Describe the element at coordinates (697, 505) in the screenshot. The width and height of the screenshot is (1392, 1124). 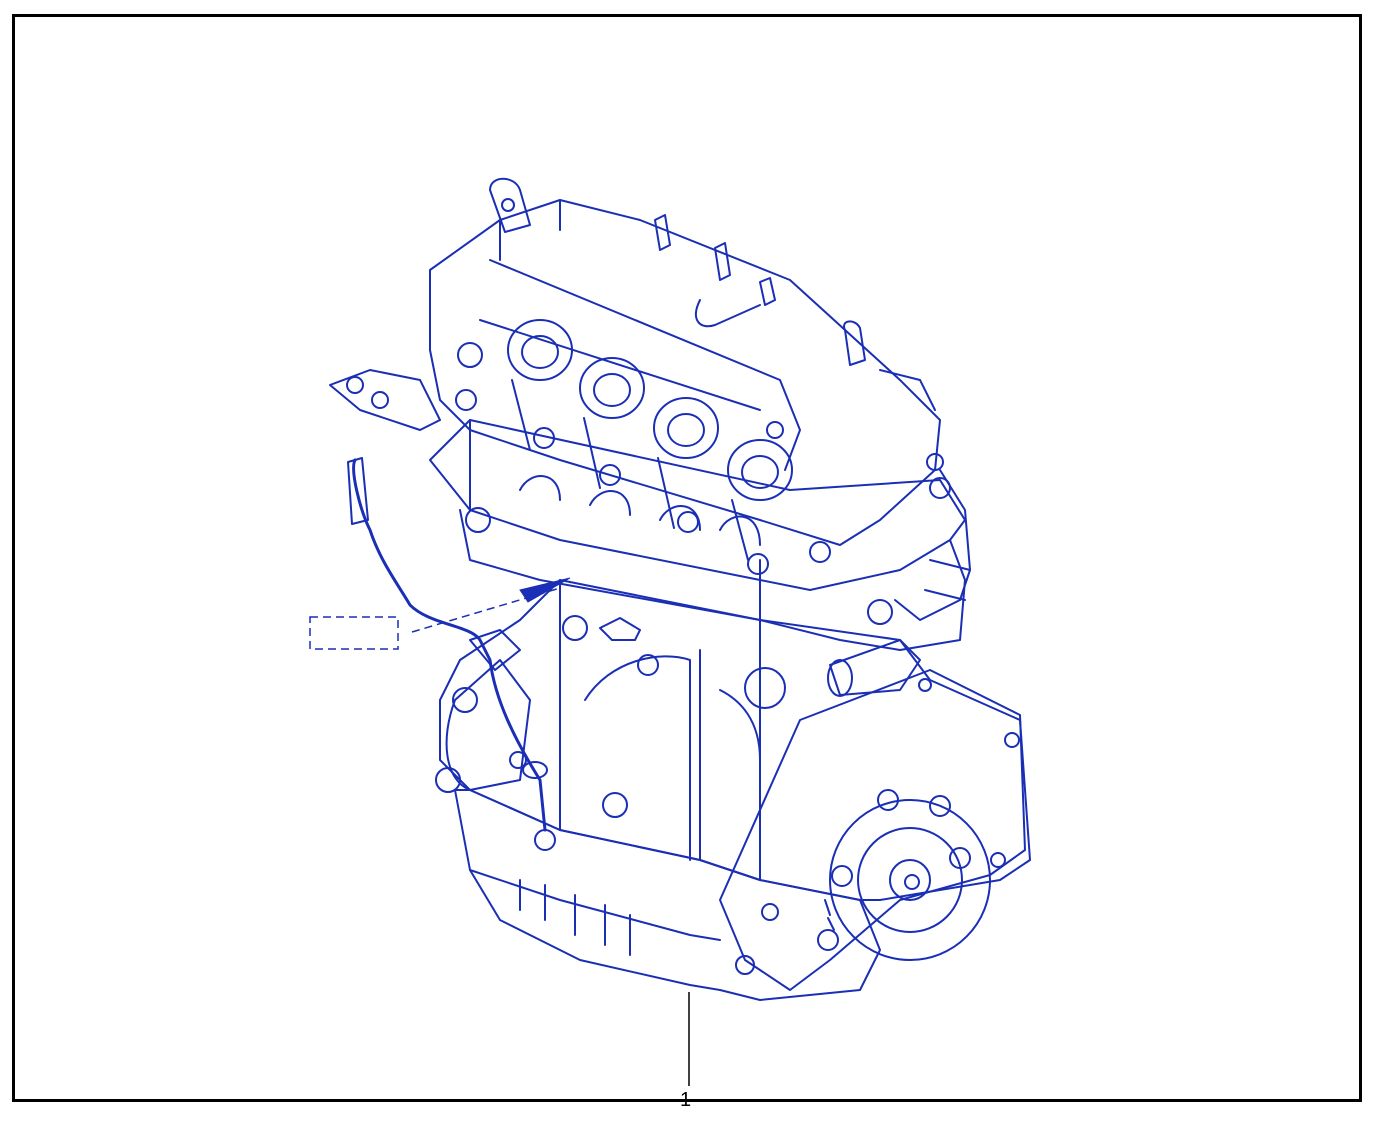
I see `cylinder-head` at that location.